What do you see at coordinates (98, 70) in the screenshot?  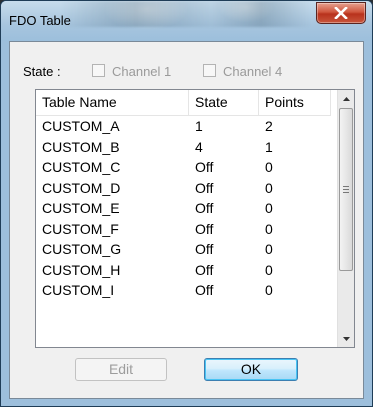 I see `channel-1-checkbox` at bounding box center [98, 70].